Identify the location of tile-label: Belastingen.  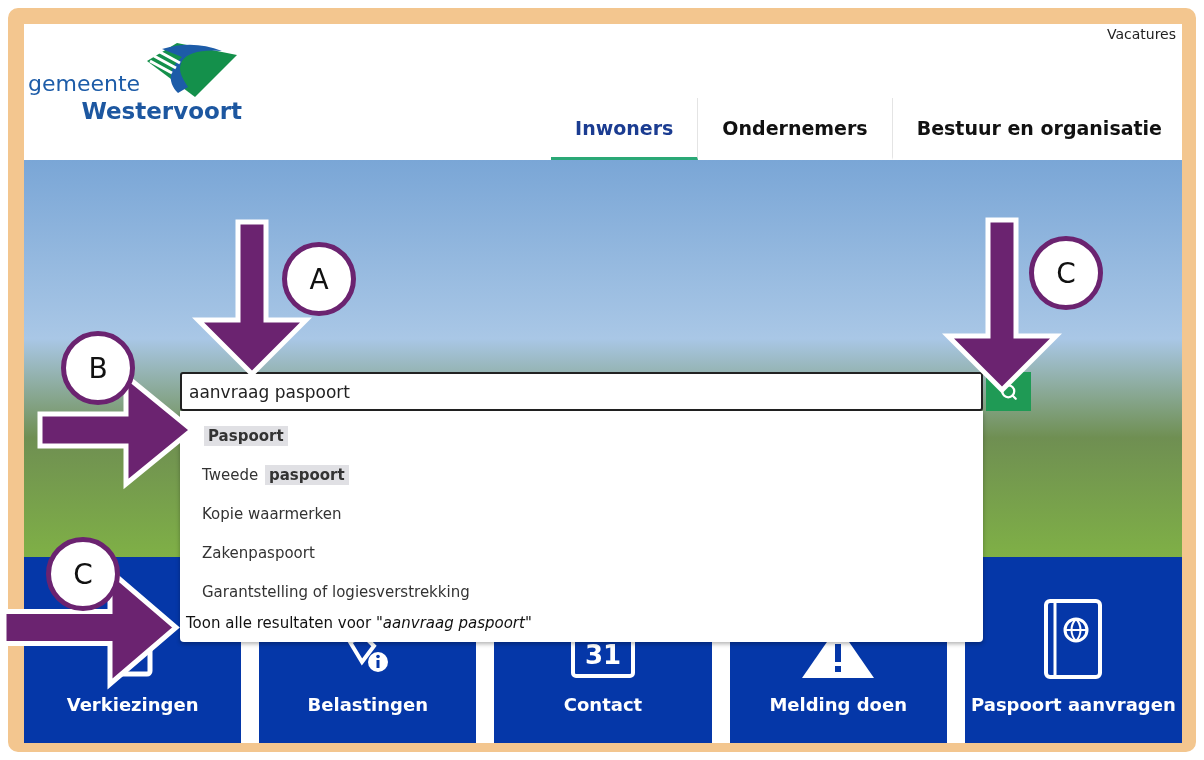
(367, 704).